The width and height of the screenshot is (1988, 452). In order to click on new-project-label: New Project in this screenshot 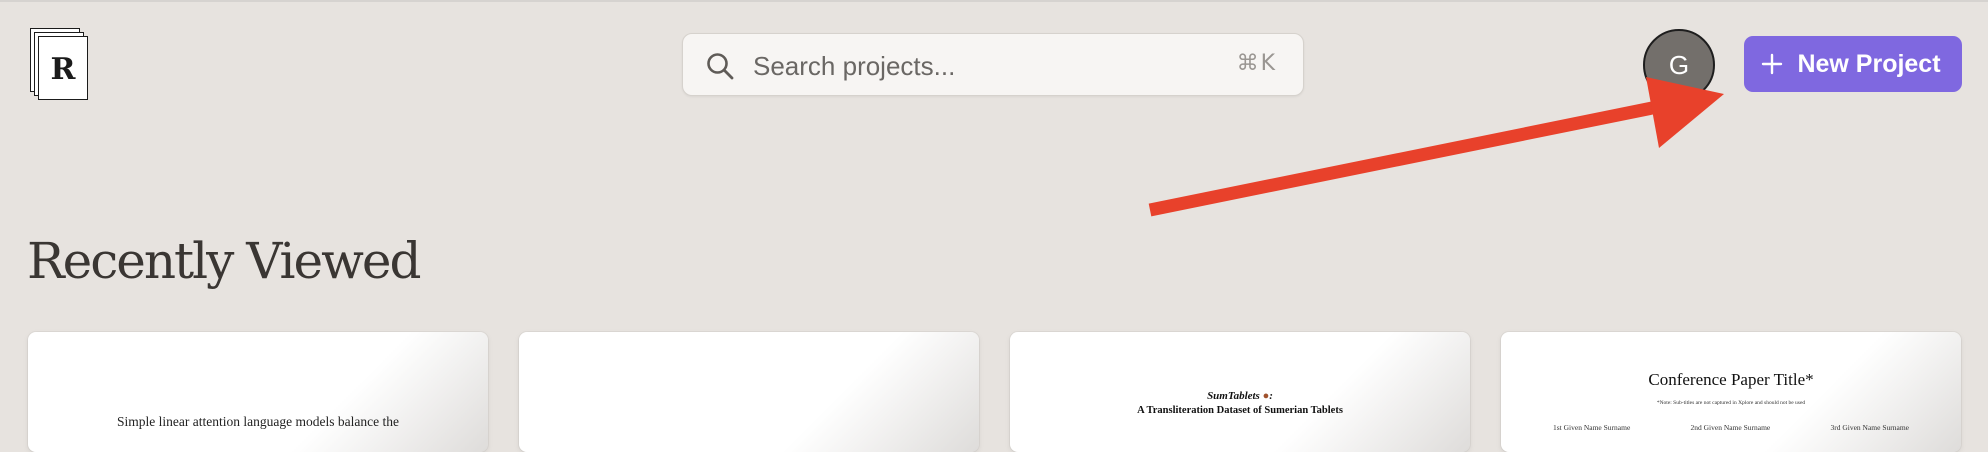, I will do `click(1869, 63)`.